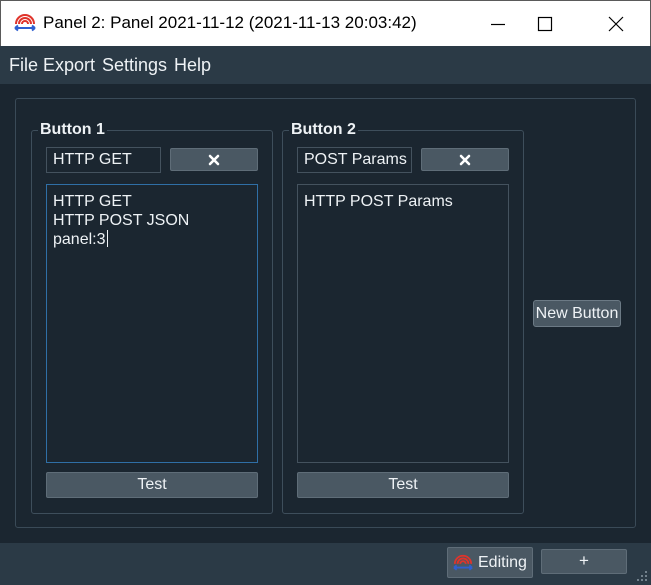 The image size is (651, 585). Describe the element at coordinates (134, 65) in the screenshot. I see `menu-settings: Settings` at that location.